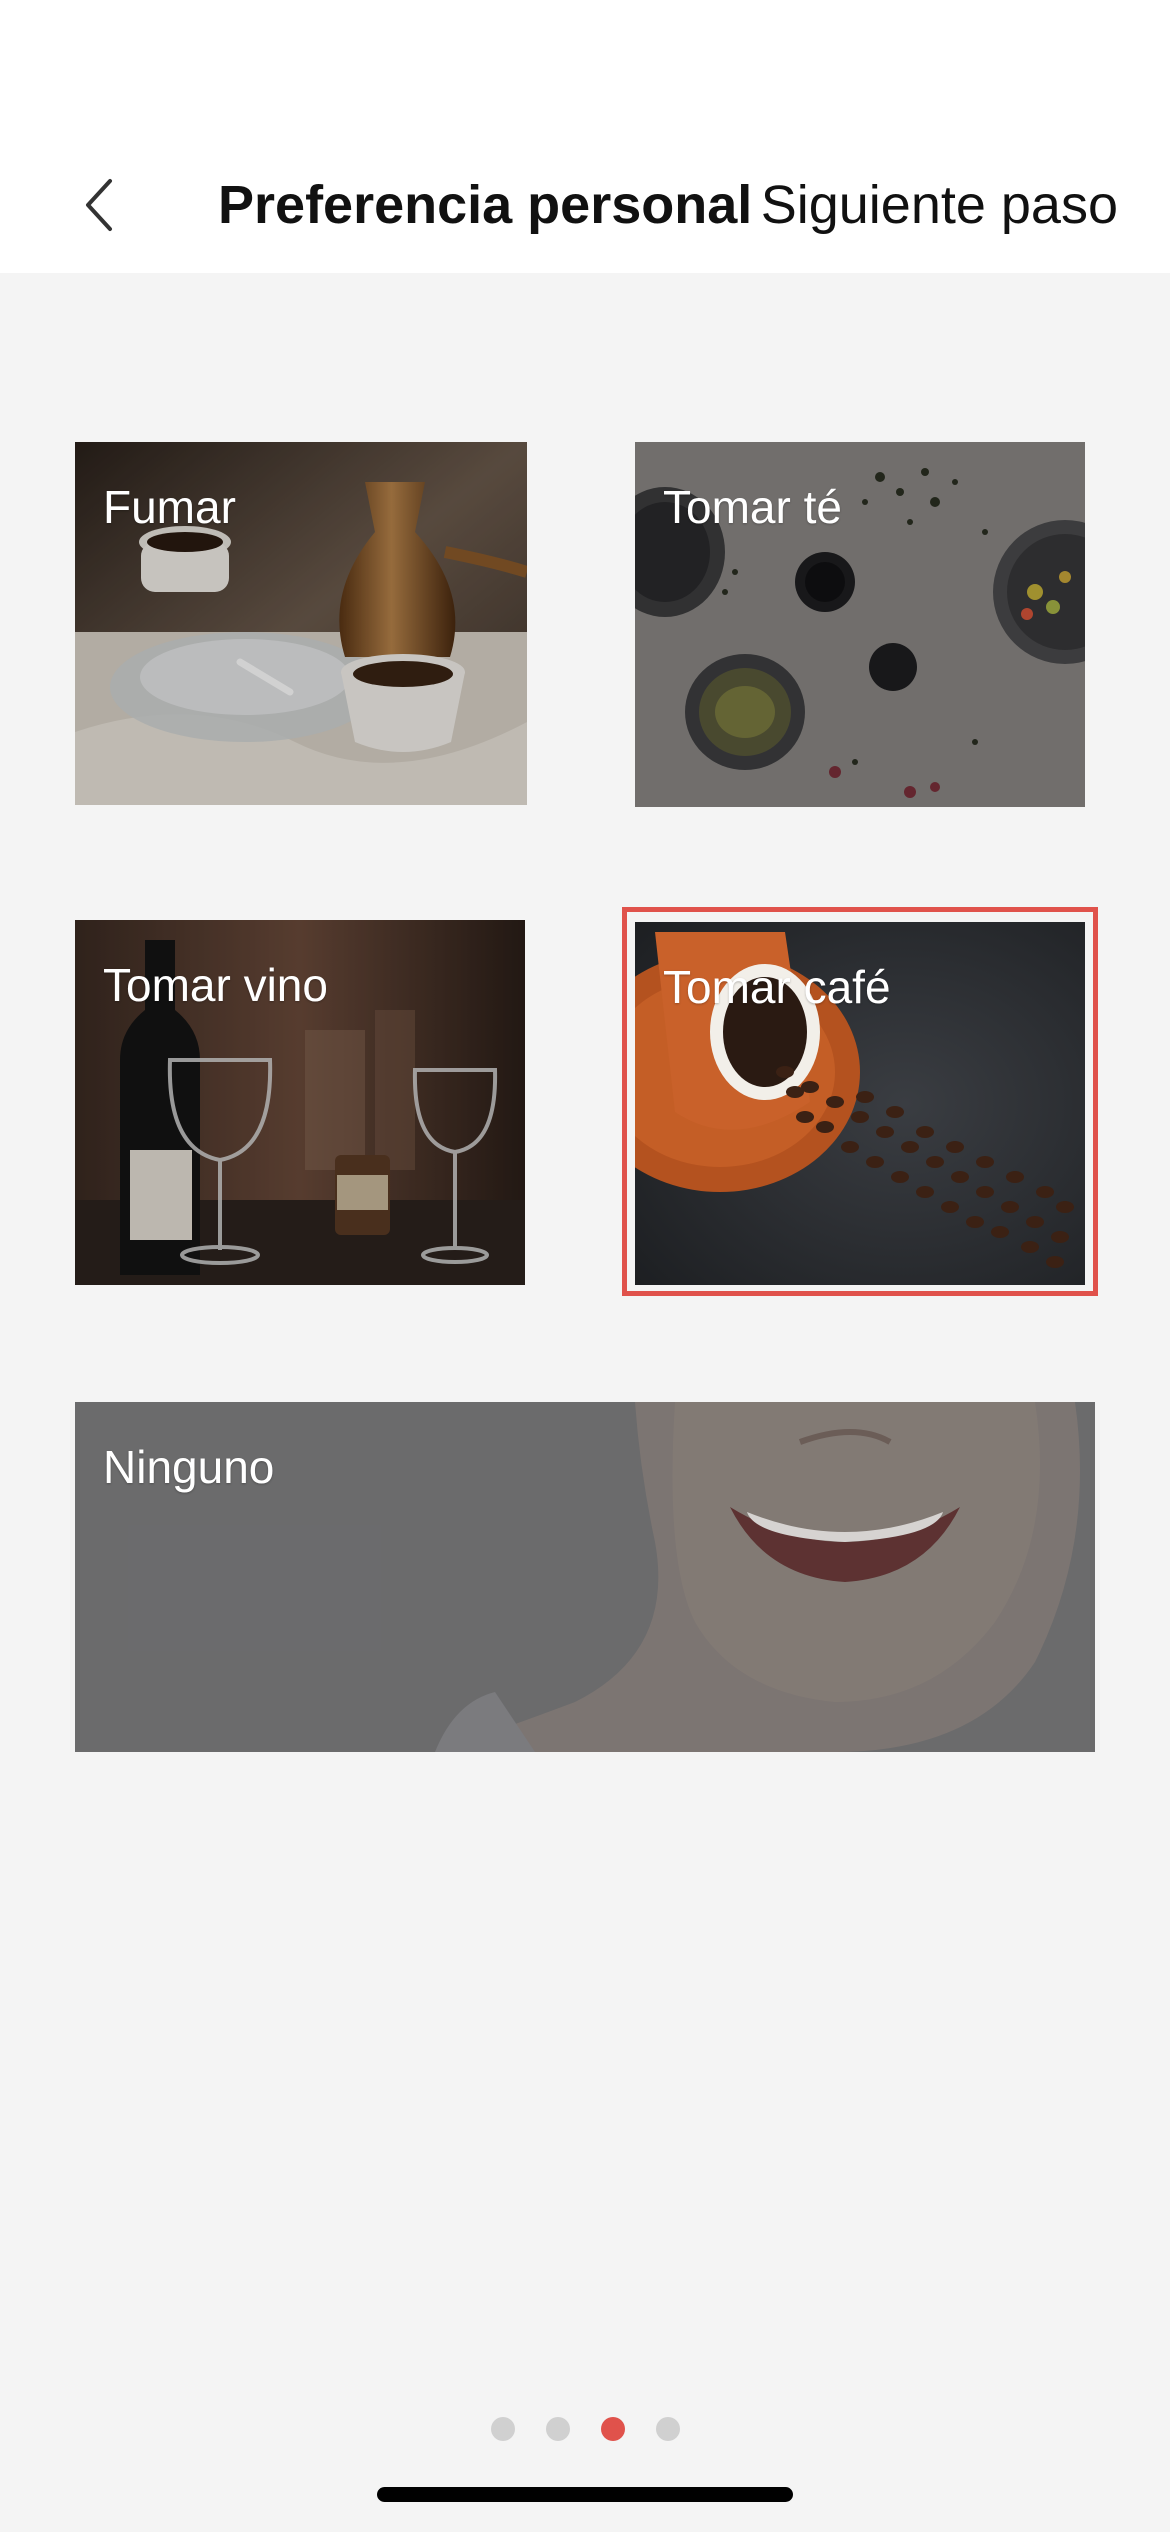 Image resolution: width=1170 pixels, height=2532 pixels. What do you see at coordinates (215, 985) in the screenshot?
I see `option-label: Tomar vino` at bounding box center [215, 985].